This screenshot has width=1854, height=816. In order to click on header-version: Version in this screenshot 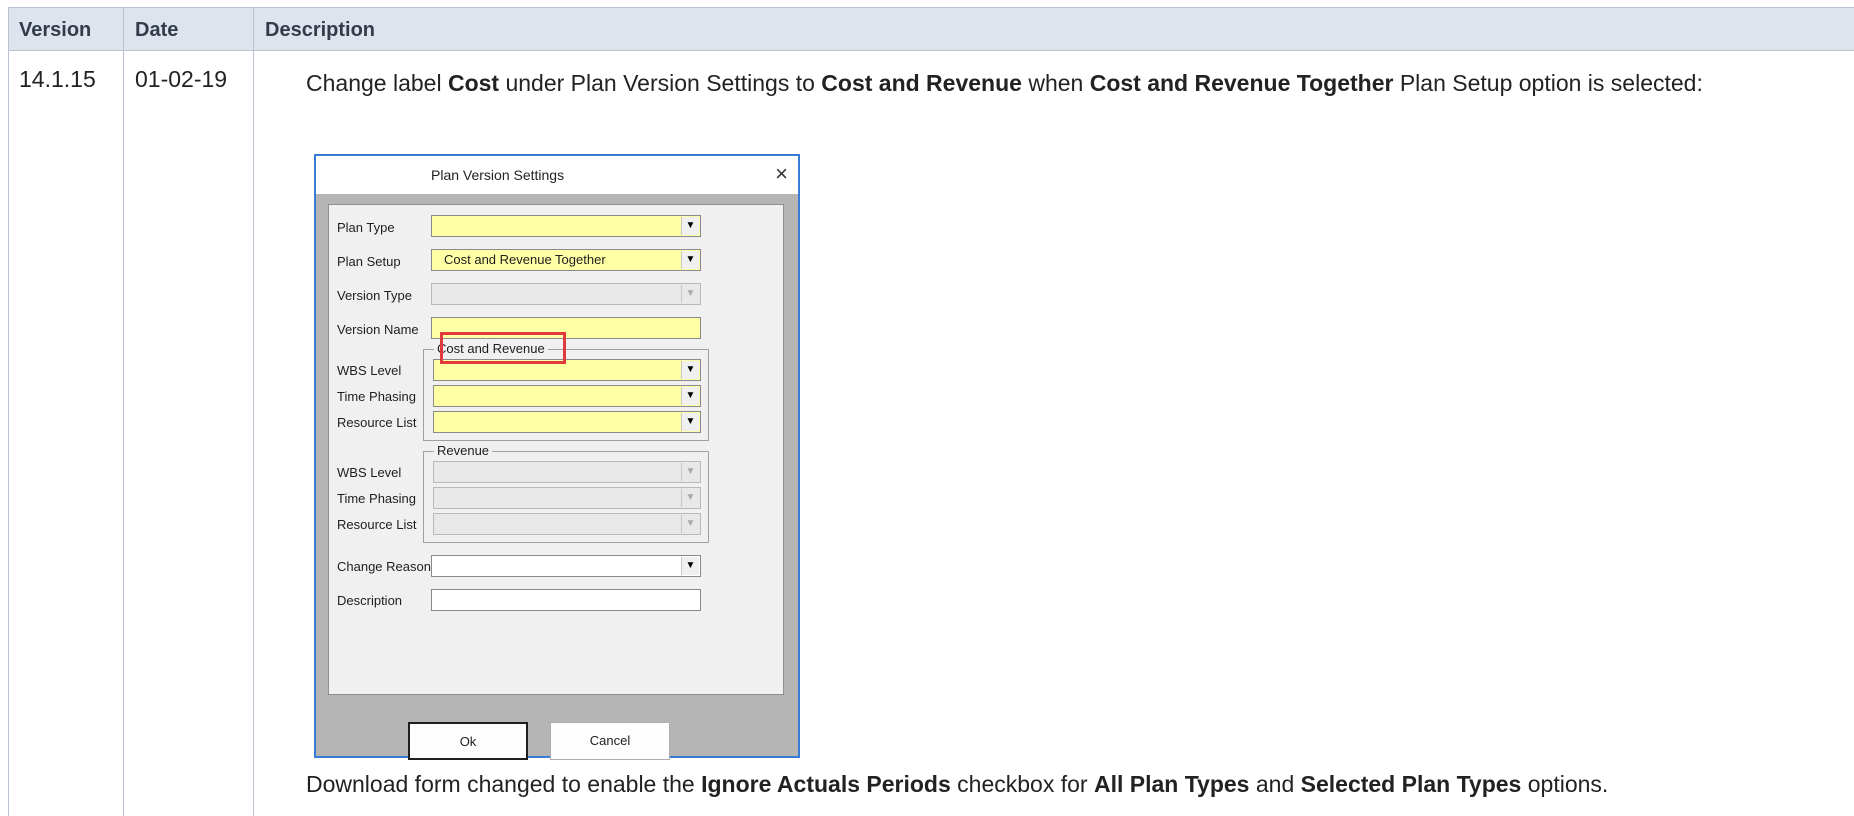, I will do `click(55, 30)`.